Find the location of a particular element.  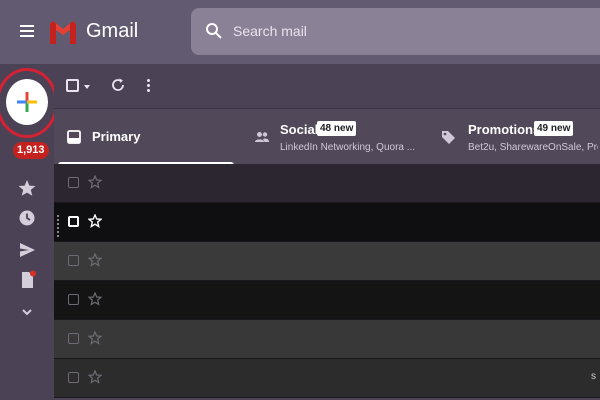

drag-handle-icon is located at coordinates (60, 226).